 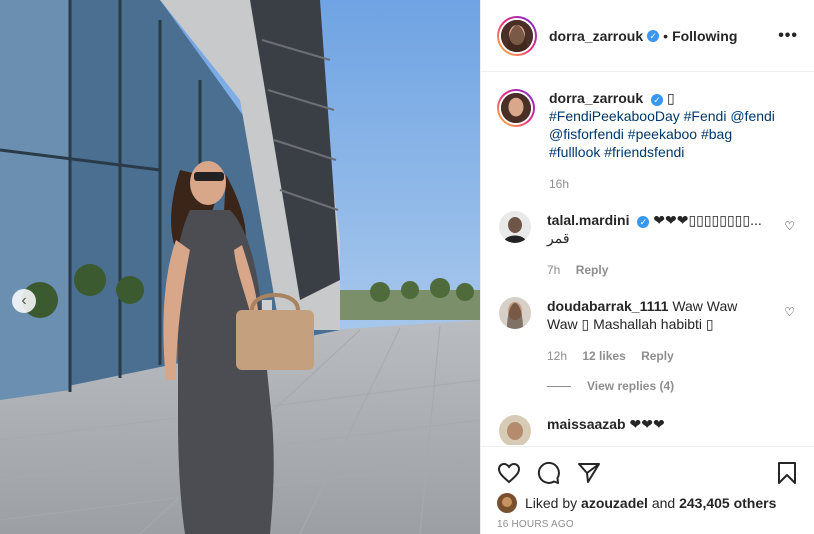 What do you see at coordinates (704, 36) in the screenshot?
I see `following-button: Following` at bounding box center [704, 36].